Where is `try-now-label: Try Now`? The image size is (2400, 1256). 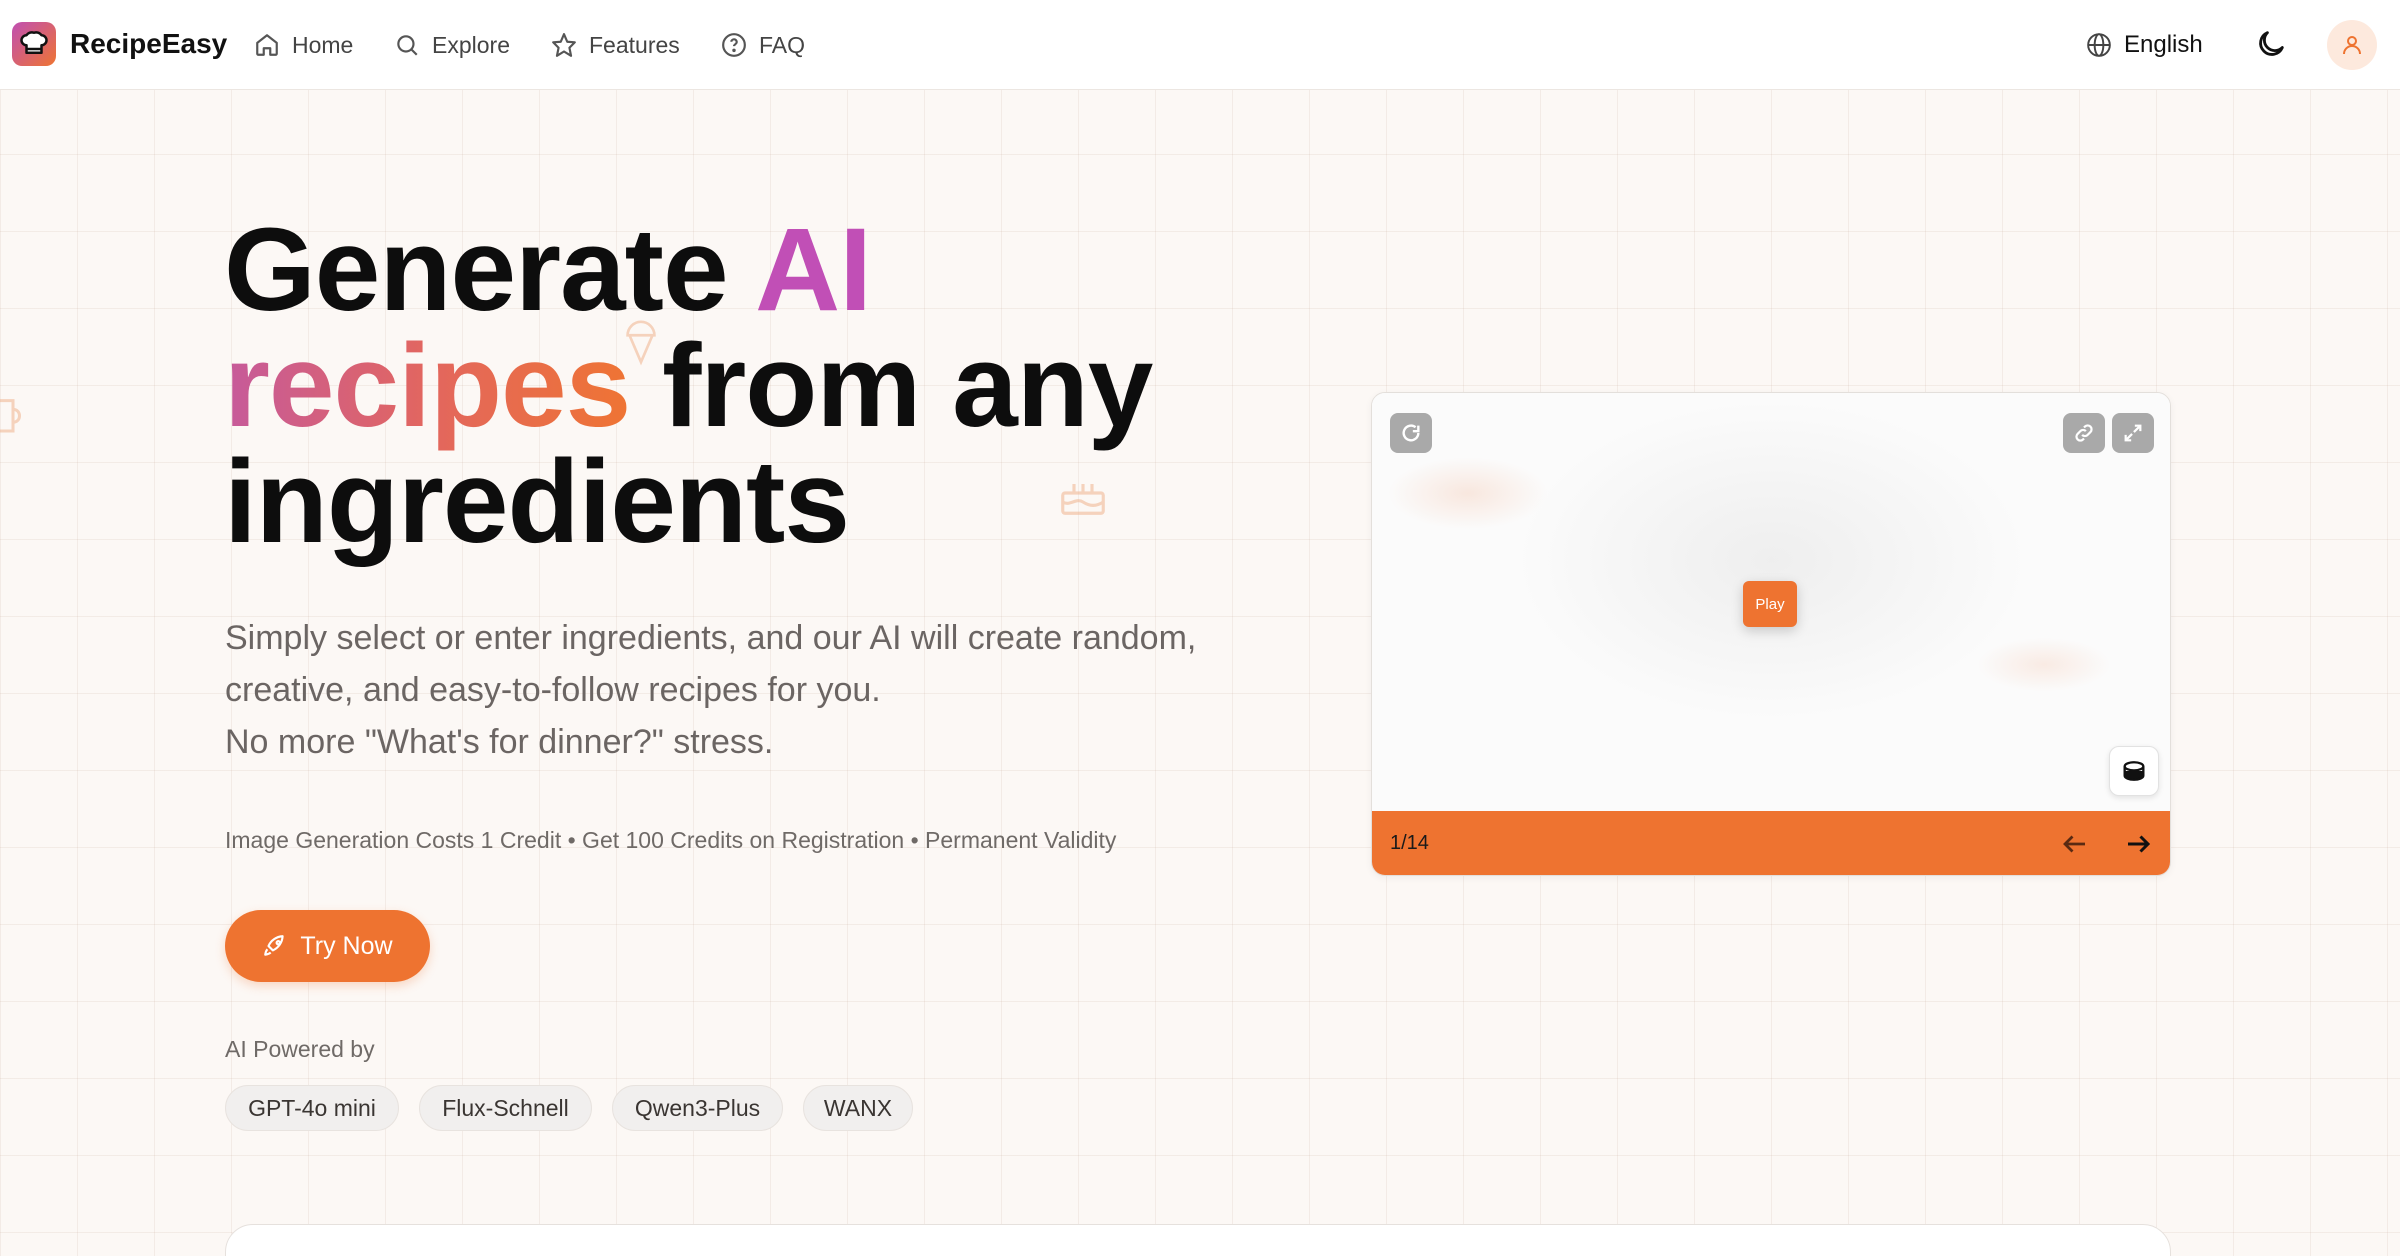 try-now-label: Try Now is located at coordinates (346, 945).